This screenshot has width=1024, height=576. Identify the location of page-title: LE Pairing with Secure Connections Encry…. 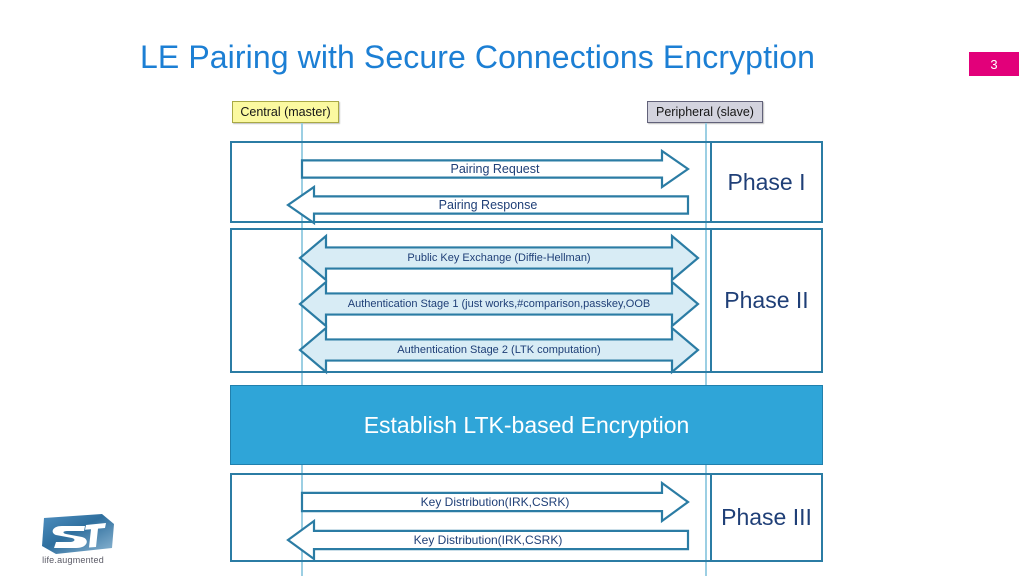
(478, 57).